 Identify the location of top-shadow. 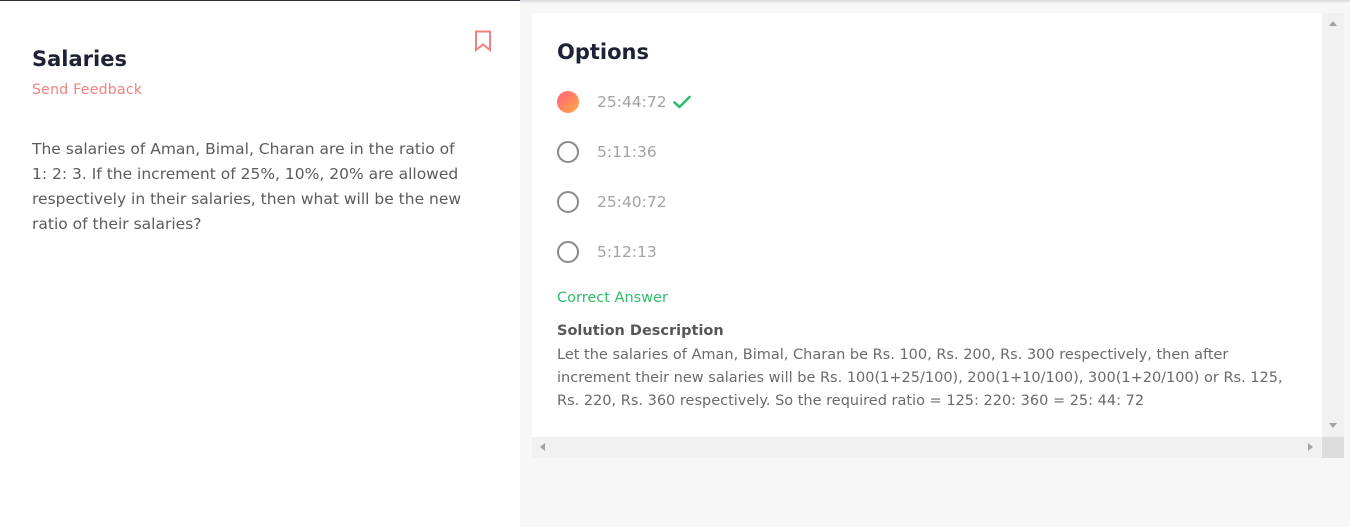
(935, 1).